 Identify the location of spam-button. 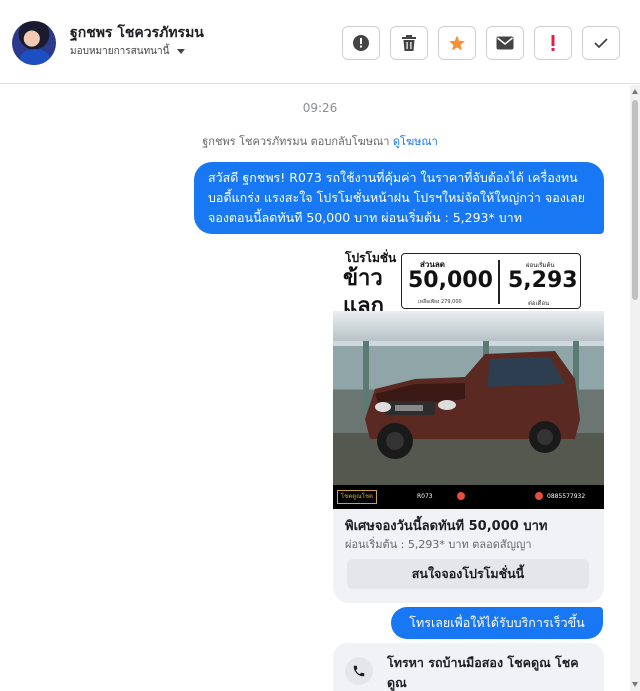
(361, 43).